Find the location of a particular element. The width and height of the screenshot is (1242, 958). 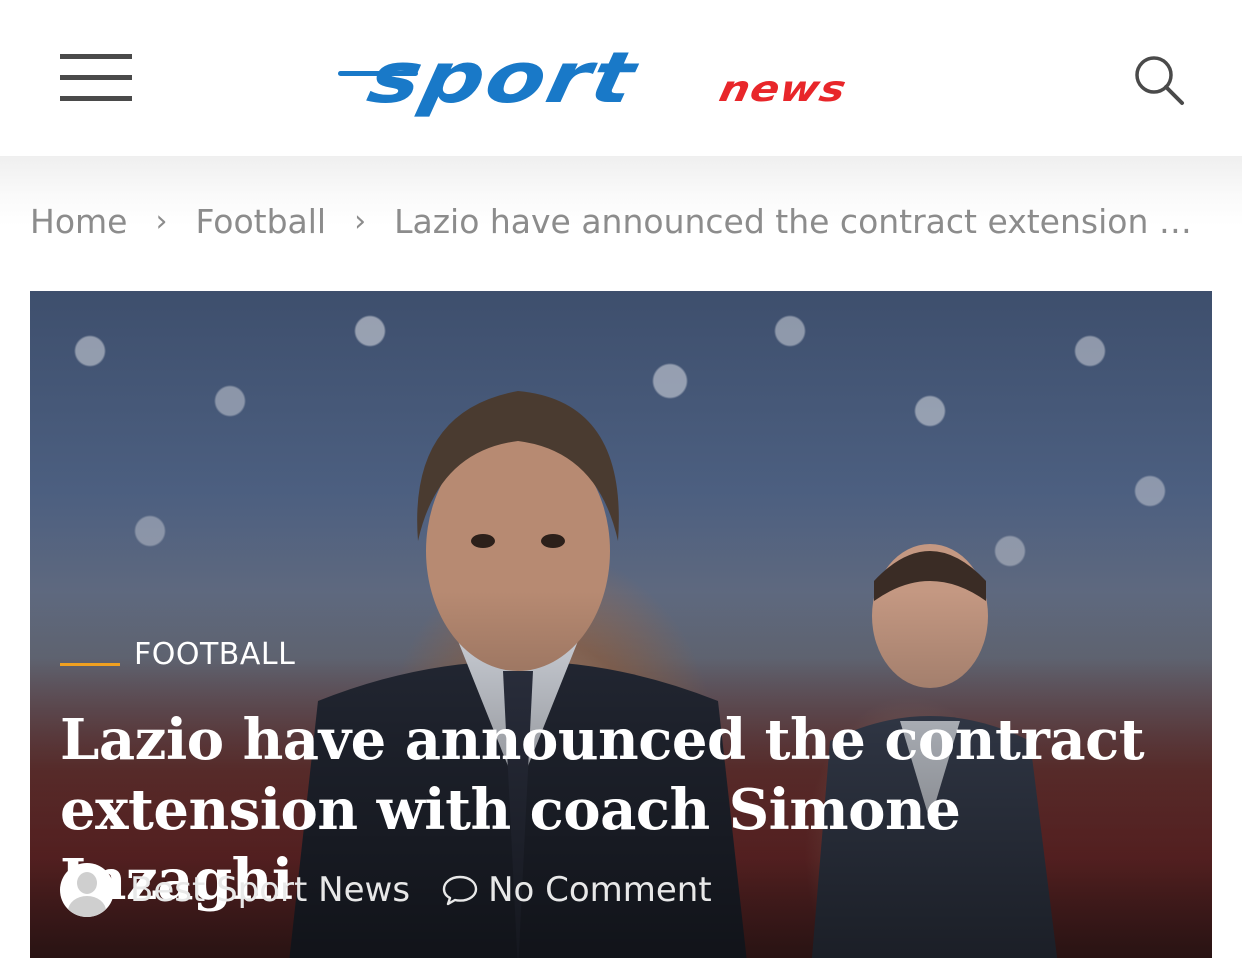

breadcrumb-football-link: Football is located at coordinates (260, 221).